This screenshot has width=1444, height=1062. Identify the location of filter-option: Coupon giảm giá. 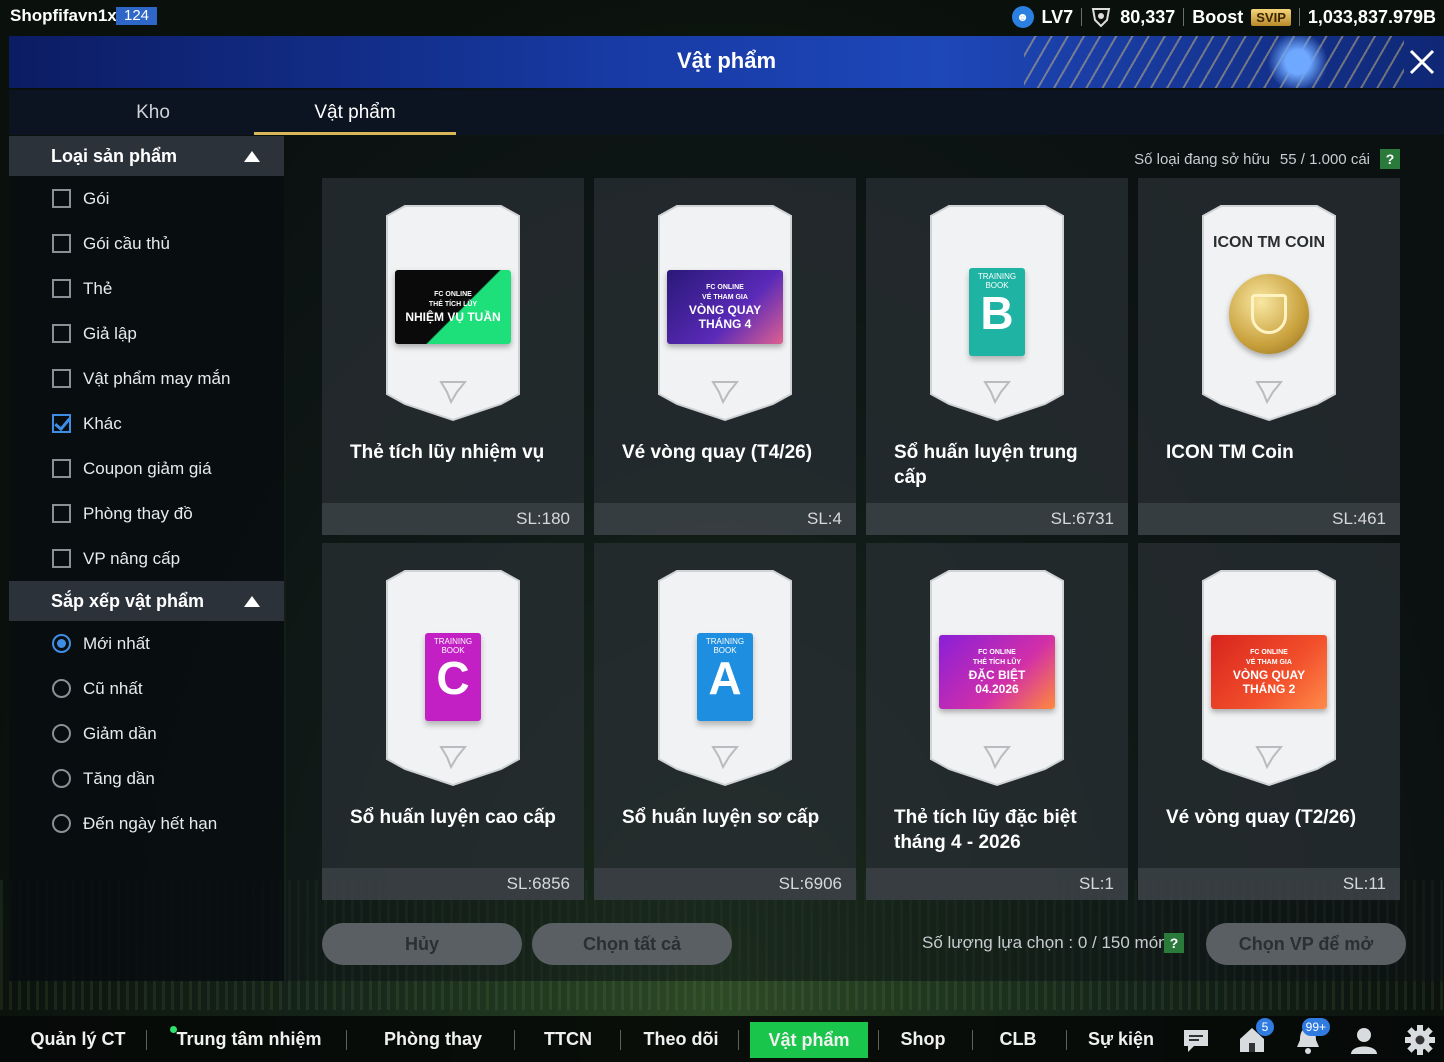
(146, 468).